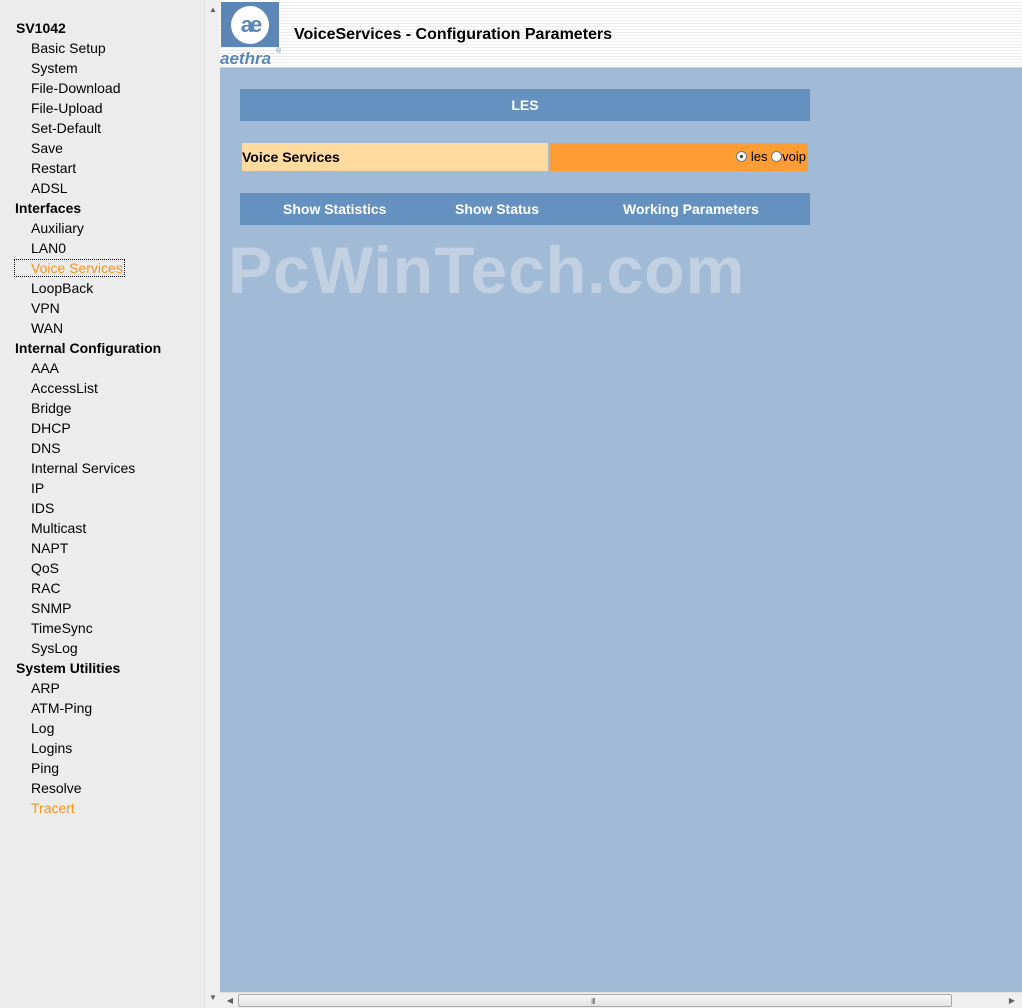  I want to click on page-title: VoiceServices - Configuration Parameters, so click(453, 34).